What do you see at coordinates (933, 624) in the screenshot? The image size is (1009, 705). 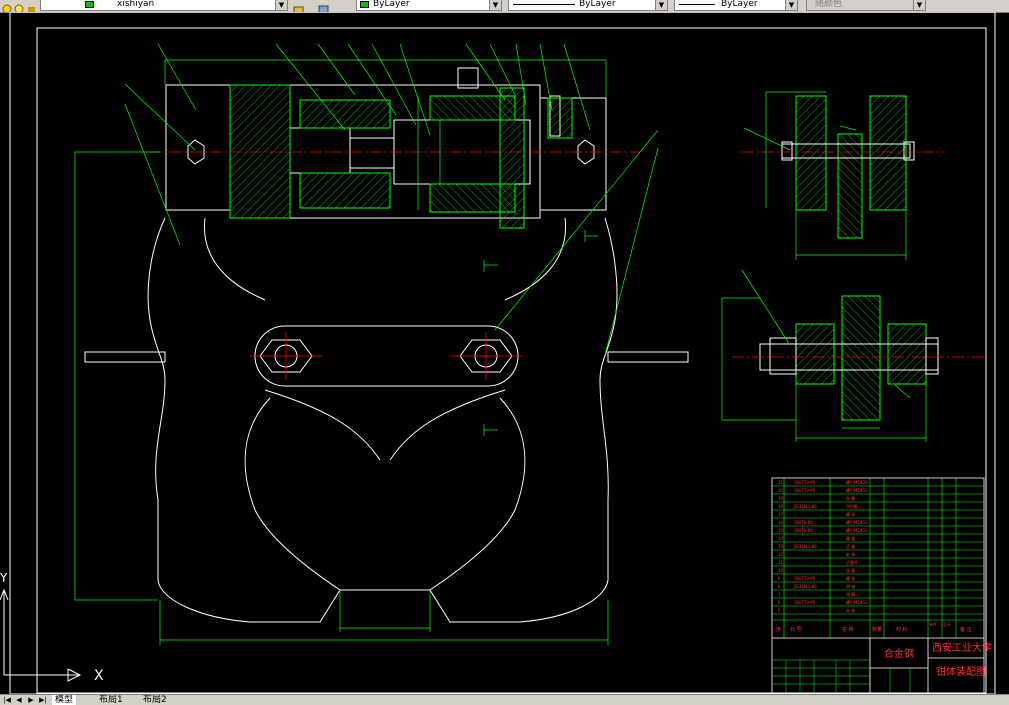 I see `bom-header-unit: 单件` at bounding box center [933, 624].